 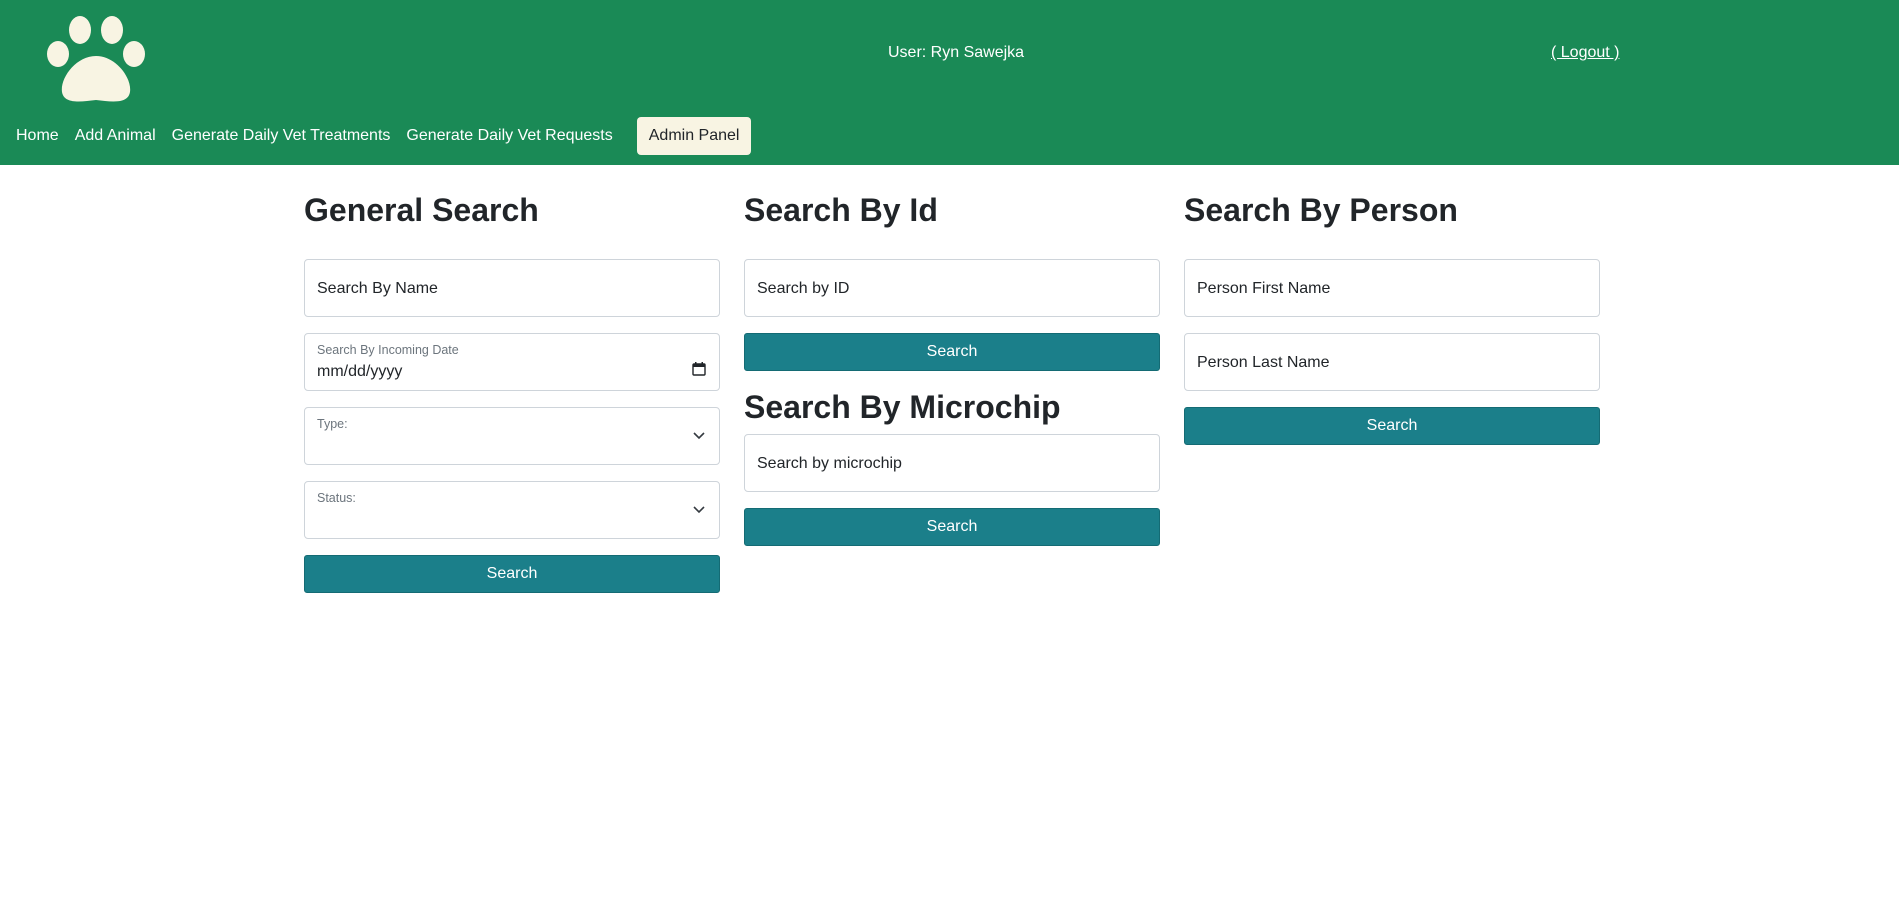 What do you see at coordinates (841, 210) in the screenshot?
I see `search-by-id-title: Search By Id` at bounding box center [841, 210].